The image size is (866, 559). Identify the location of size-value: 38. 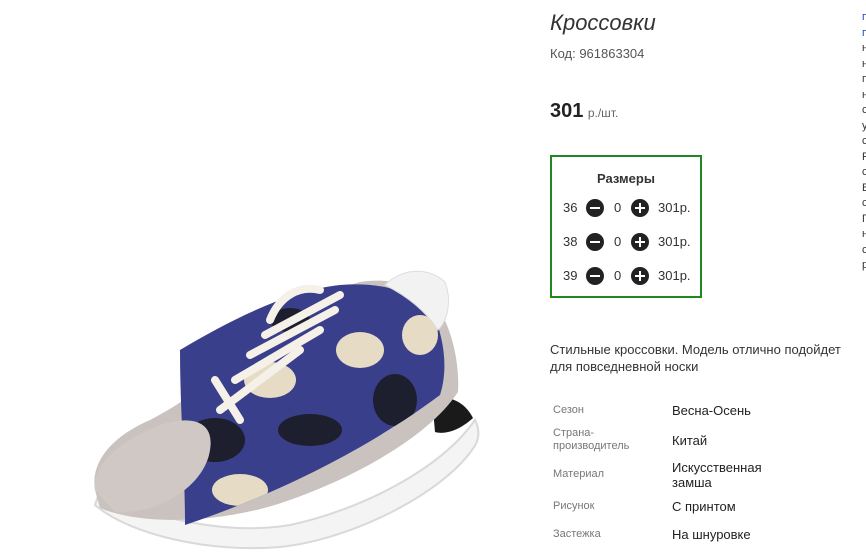
(570, 241).